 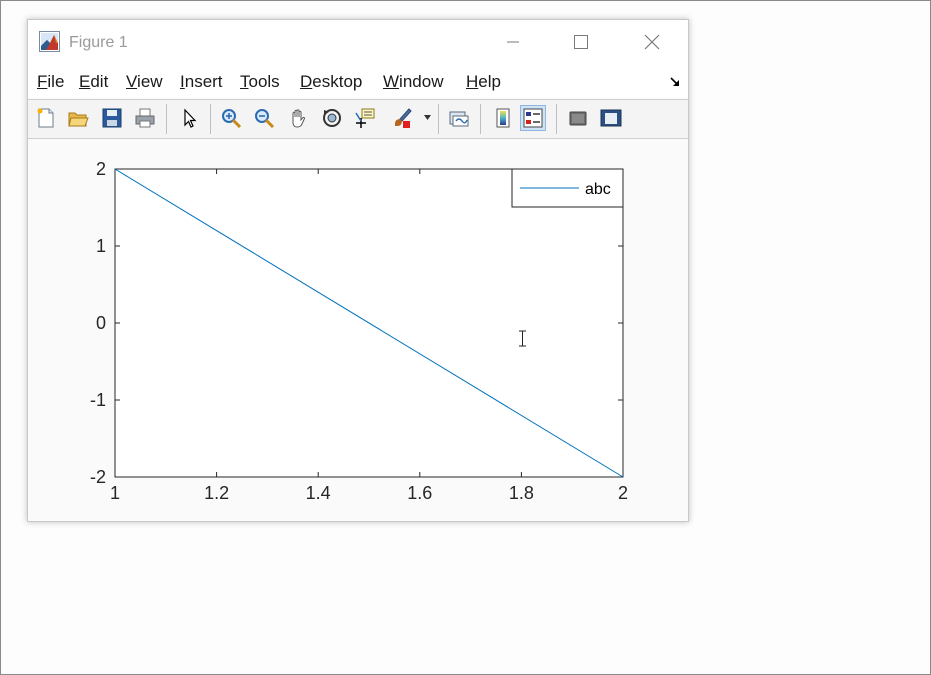 I want to click on x-tick-label: 1.2, so click(x=216, y=493).